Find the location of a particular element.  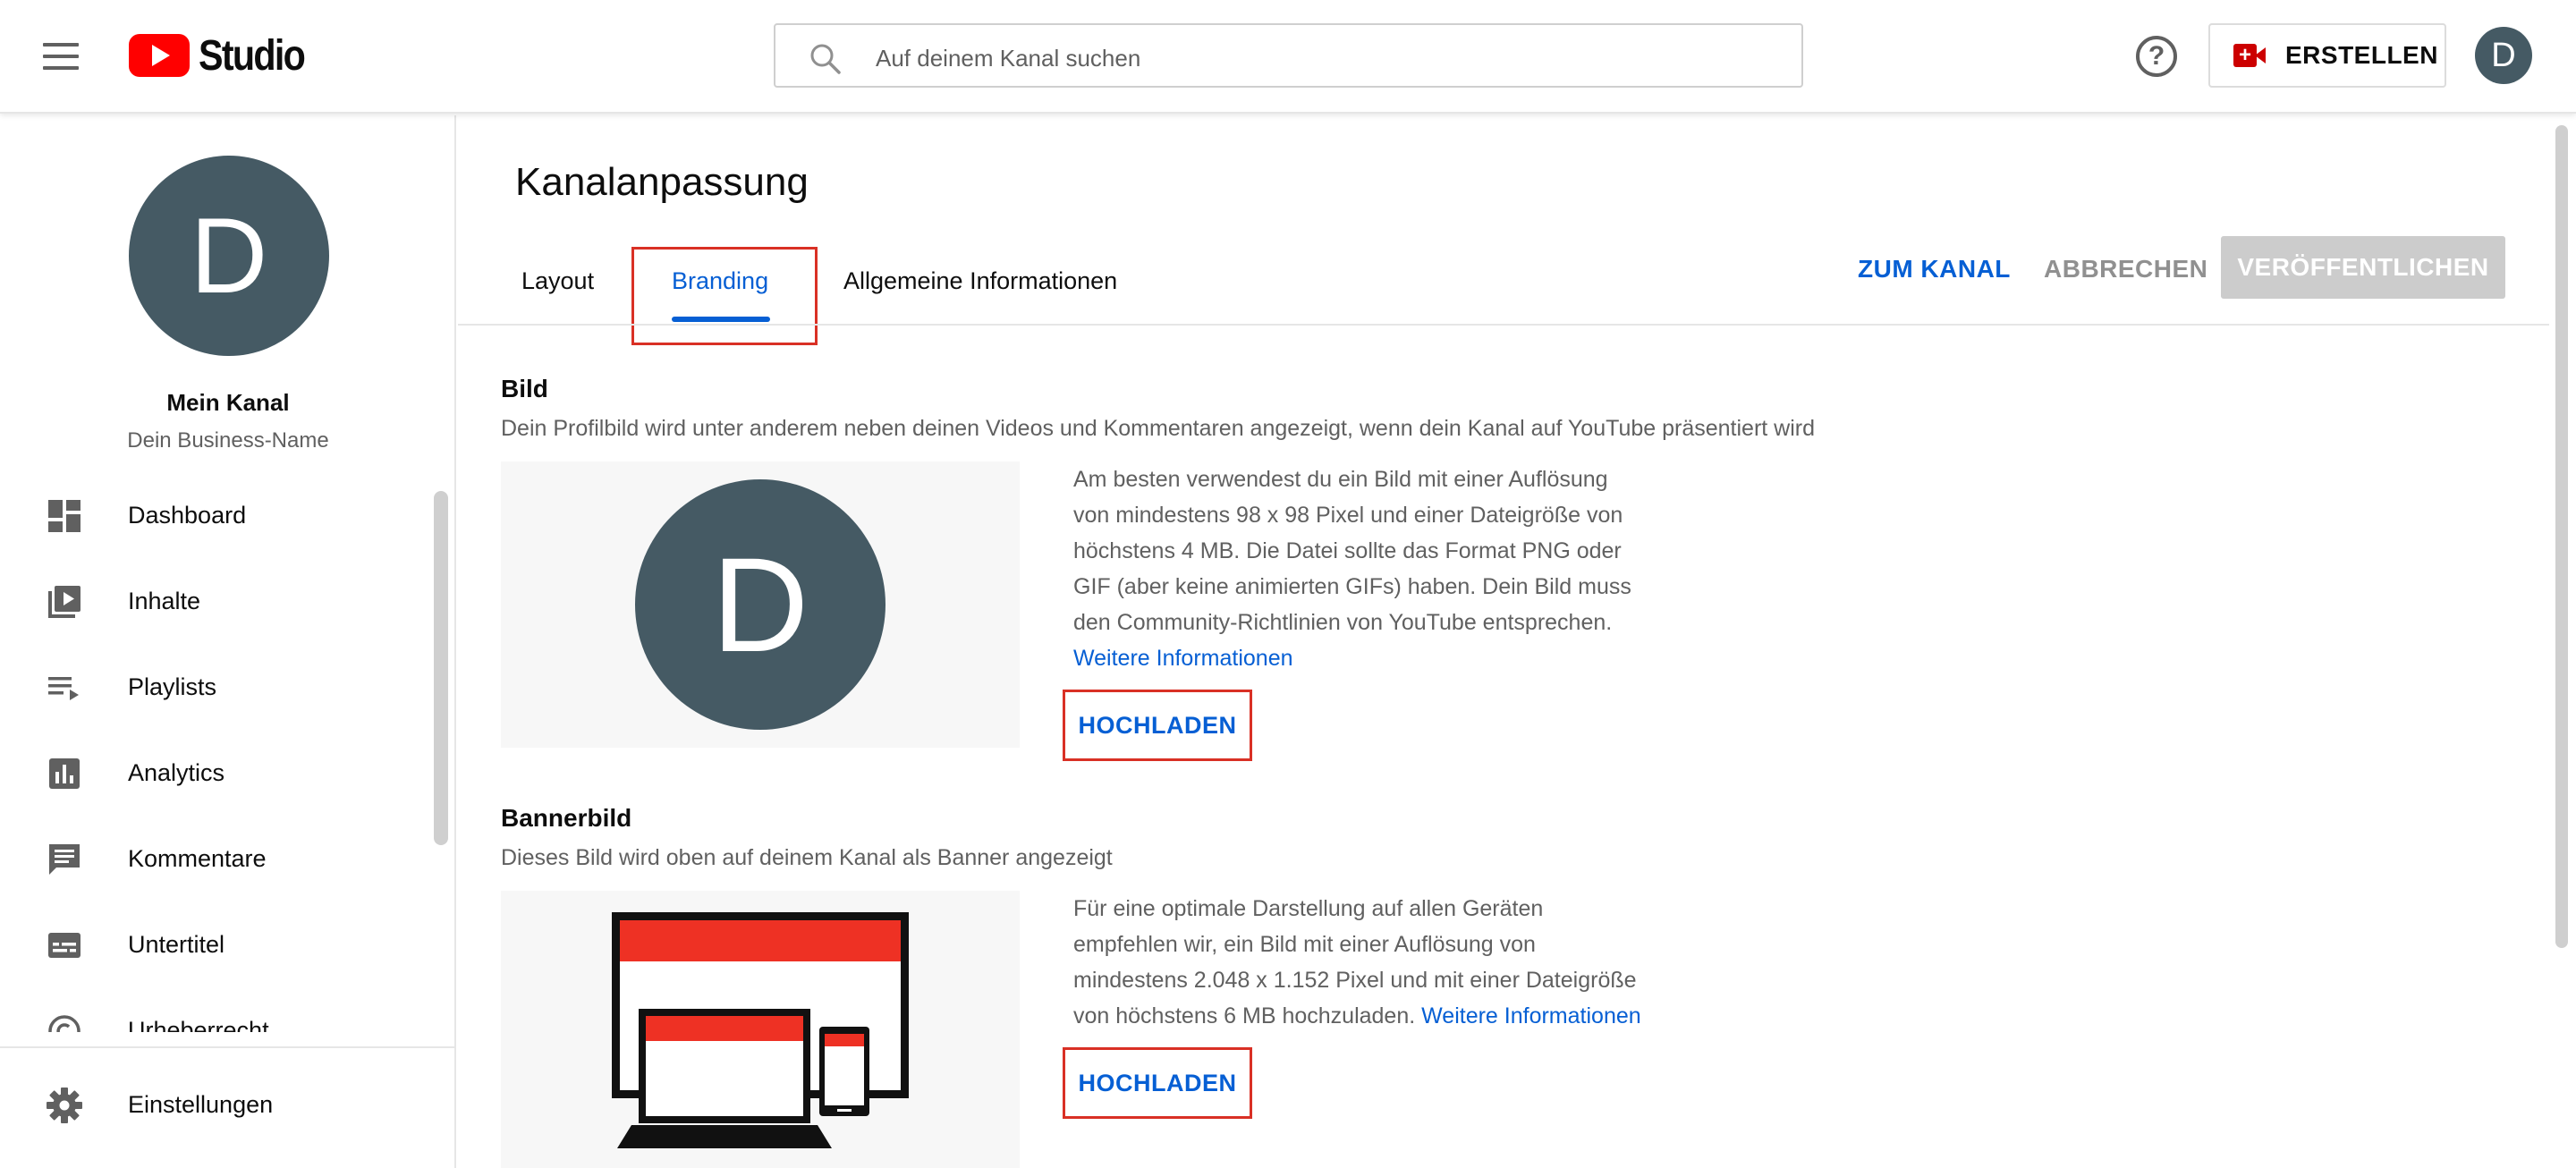

sidebar-item-dashboard: Dashboard is located at coordinates (214, 516).